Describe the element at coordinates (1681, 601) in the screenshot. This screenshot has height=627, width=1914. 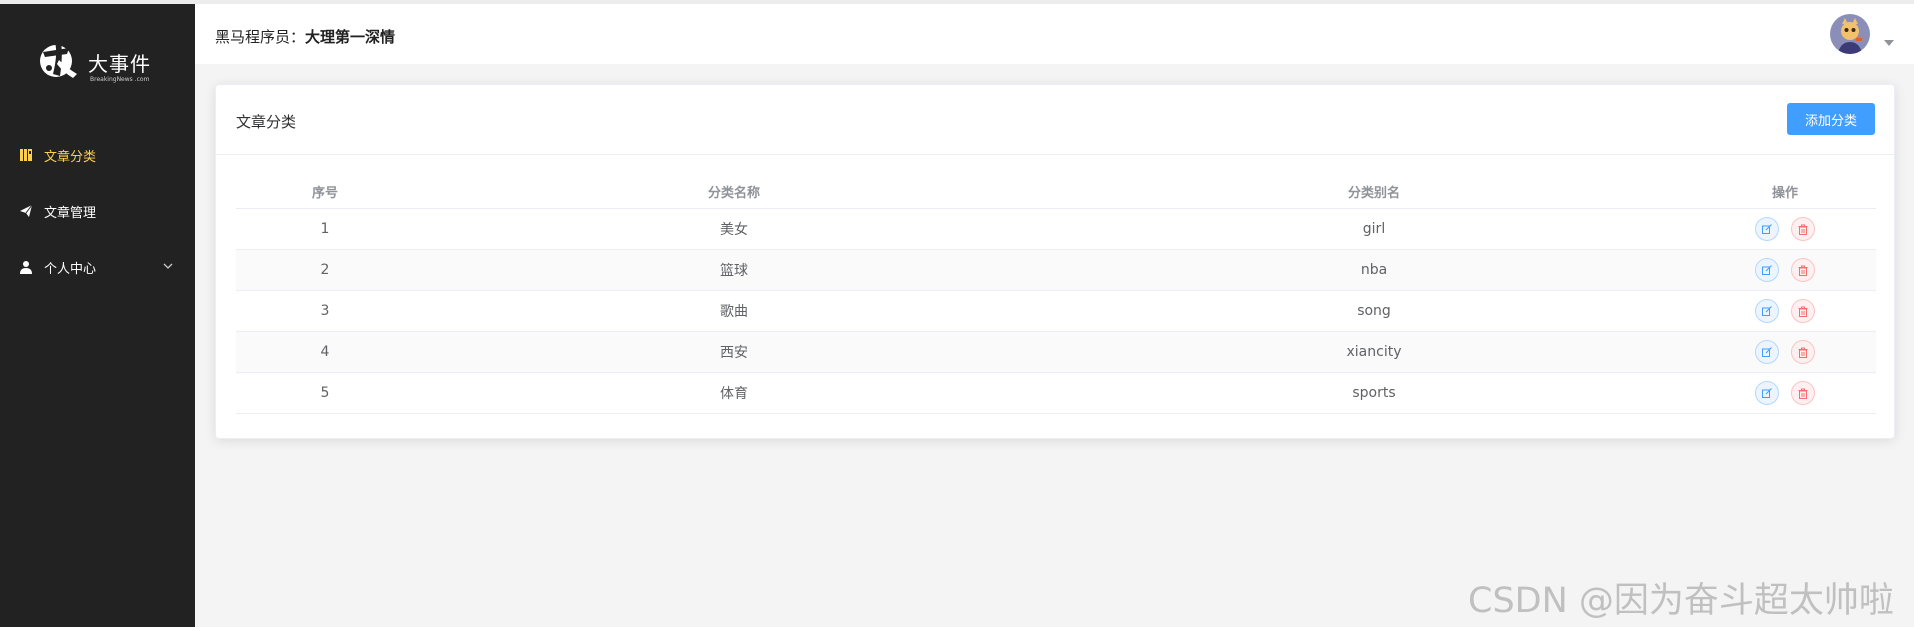
I see `watermark: CSDN @因为奋斗超太帅啦` at that location.